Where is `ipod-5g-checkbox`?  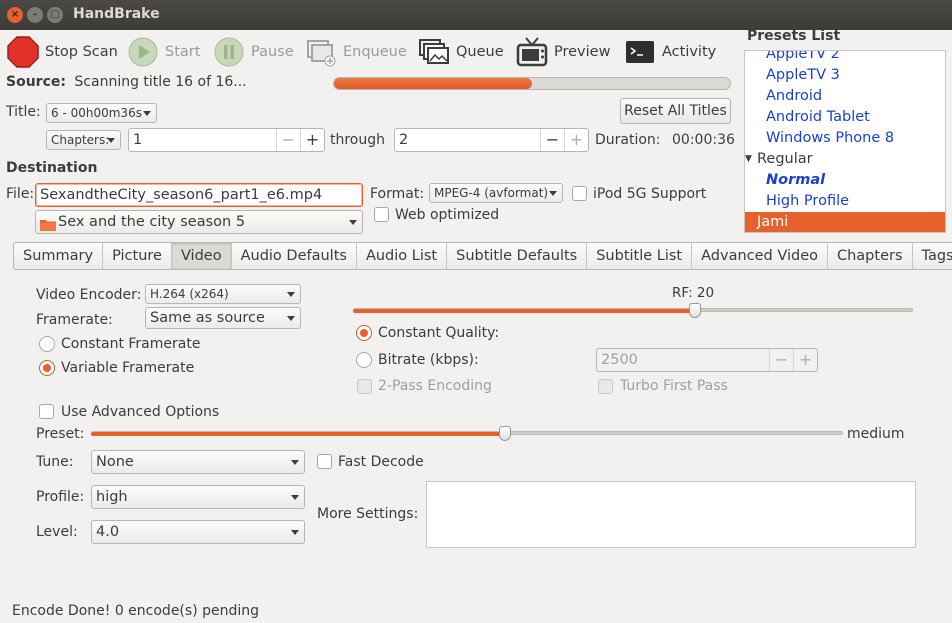
ipod-5g-checkbox is located at coordinates (579, 193).